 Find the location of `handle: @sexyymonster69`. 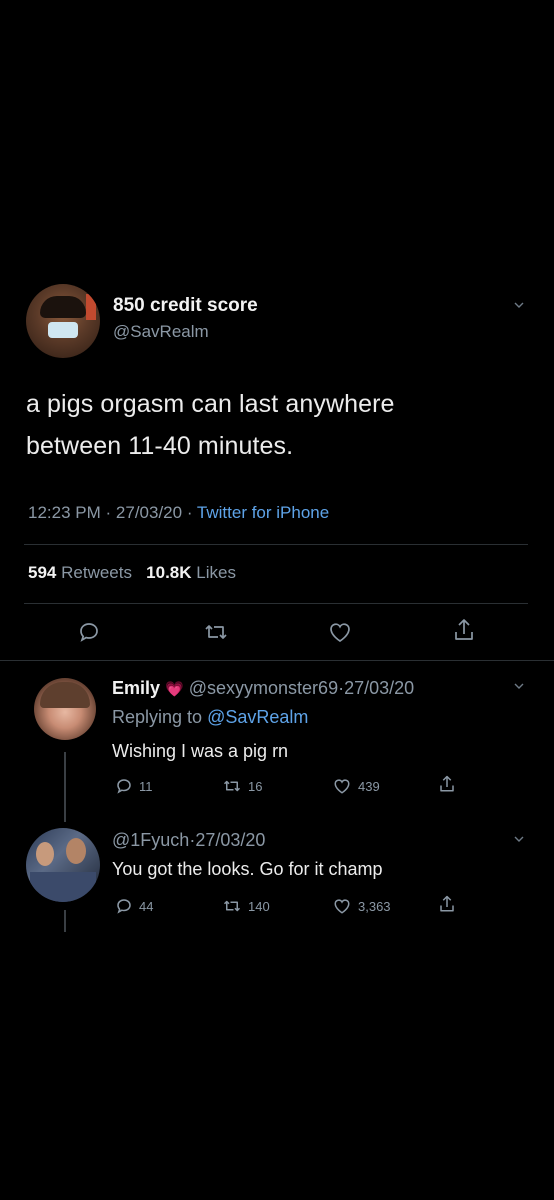

handle: @sexyymonster69 is located at coordinates (263, 688).